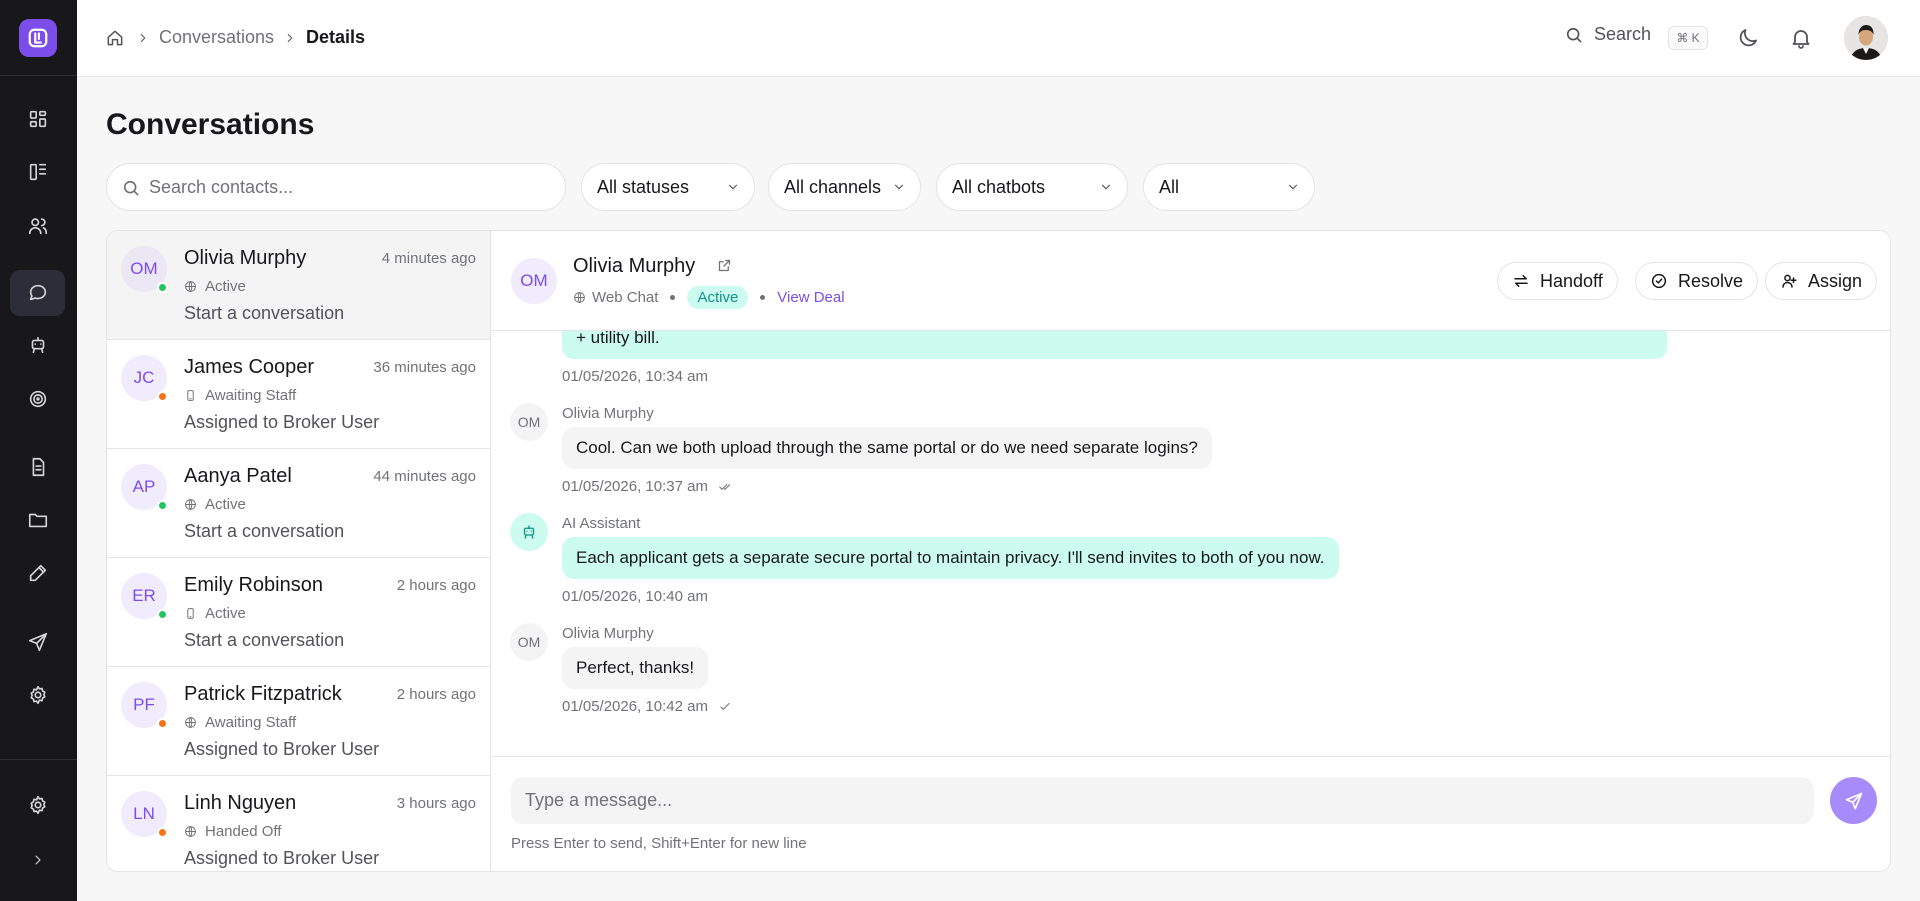 The height and width of the screenshot is (901, 1920). I want to click on app-logo, so click(38, 38).